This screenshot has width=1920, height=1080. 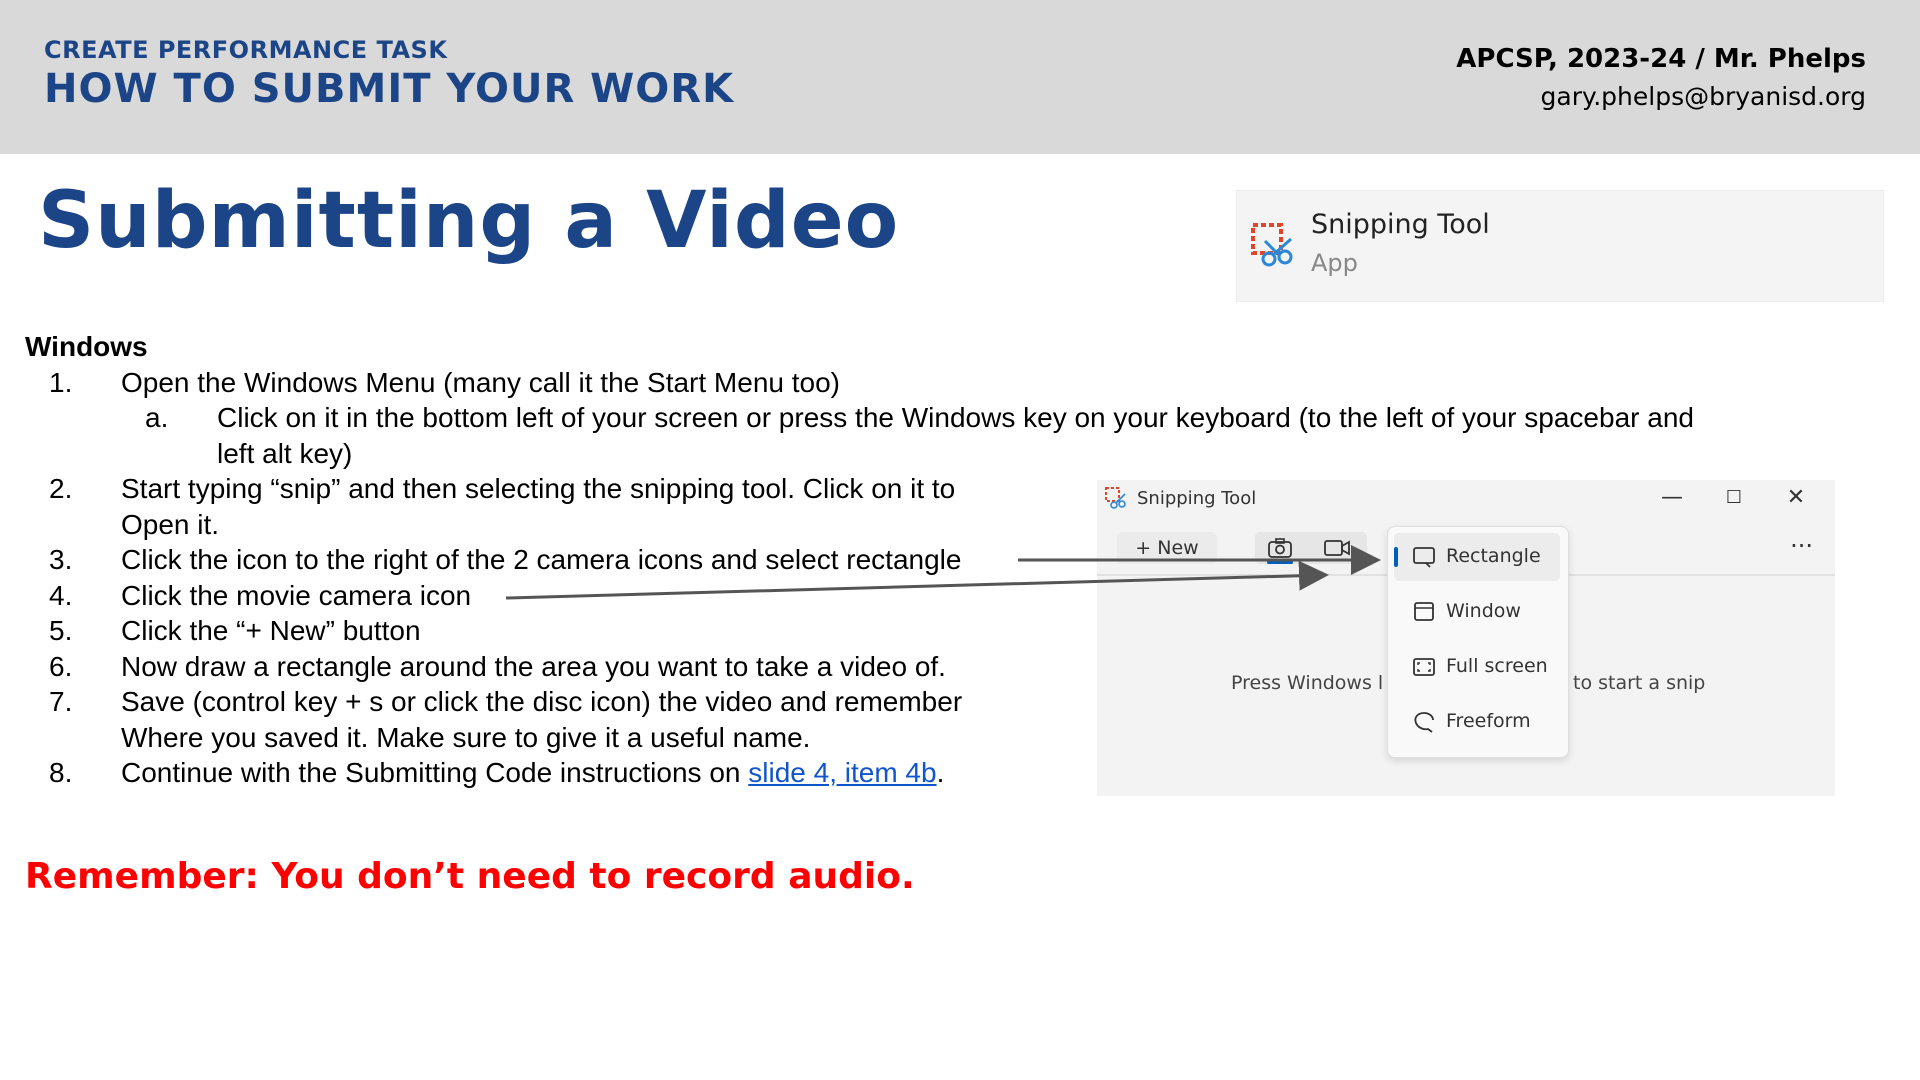 What do you see at coordinates (1796, 498) in the screenshot?
I see `close-button: ✕` at bounding box center [1796, 498].